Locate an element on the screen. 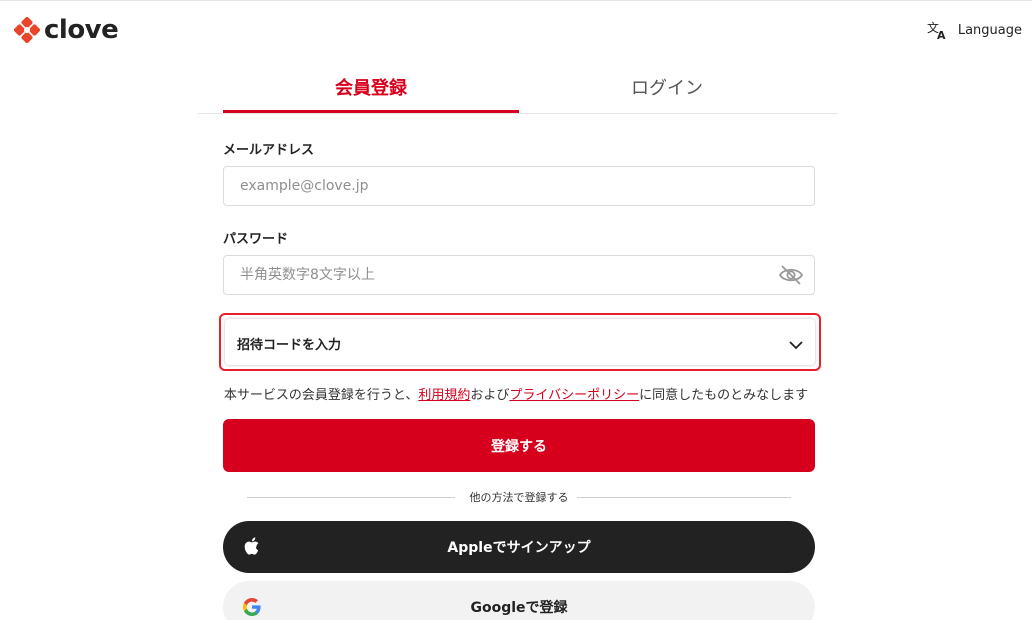 Image resolution: width=1032 pixels, height=620 pixels. tab-login: ログイン is located at coordinates (667, 93).